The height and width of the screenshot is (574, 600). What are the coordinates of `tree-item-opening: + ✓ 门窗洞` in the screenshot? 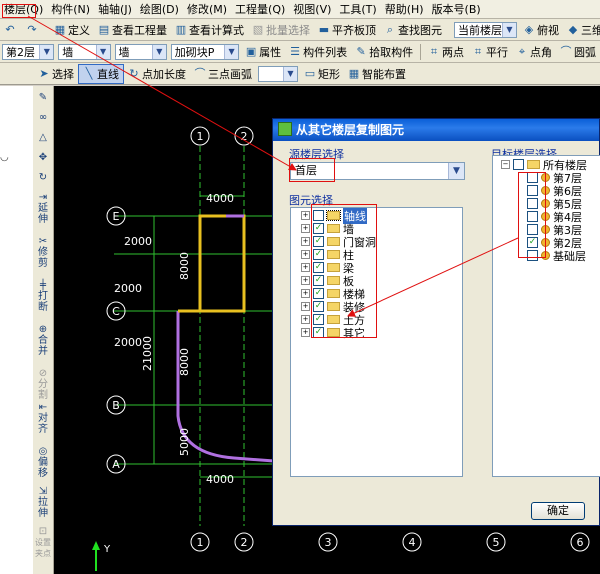 It's located at (338, 242).